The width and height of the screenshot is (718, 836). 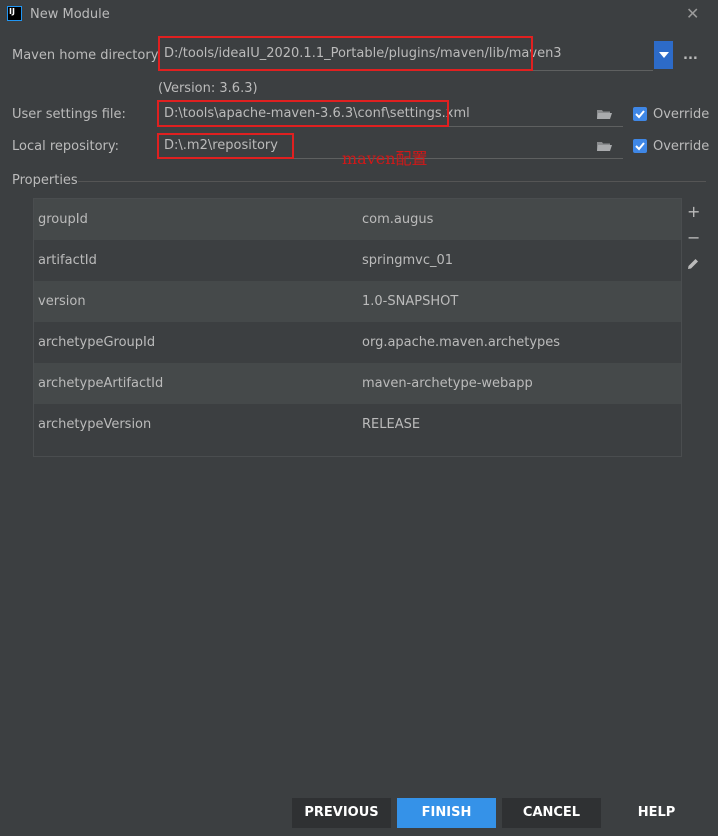 What do you see at coordinates (446, 813) in the screenshot?
I see `finish-button: FINISH` at bounding box center [446, 813].